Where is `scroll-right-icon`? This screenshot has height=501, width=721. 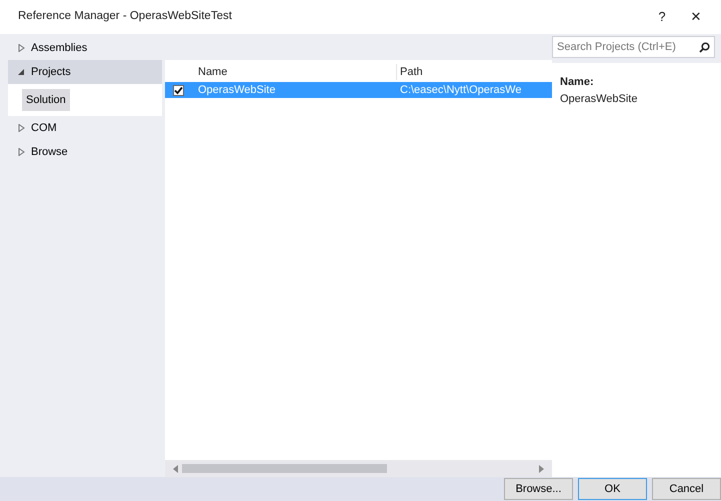 scroll-right-icon is located at coordinates (541, 468).